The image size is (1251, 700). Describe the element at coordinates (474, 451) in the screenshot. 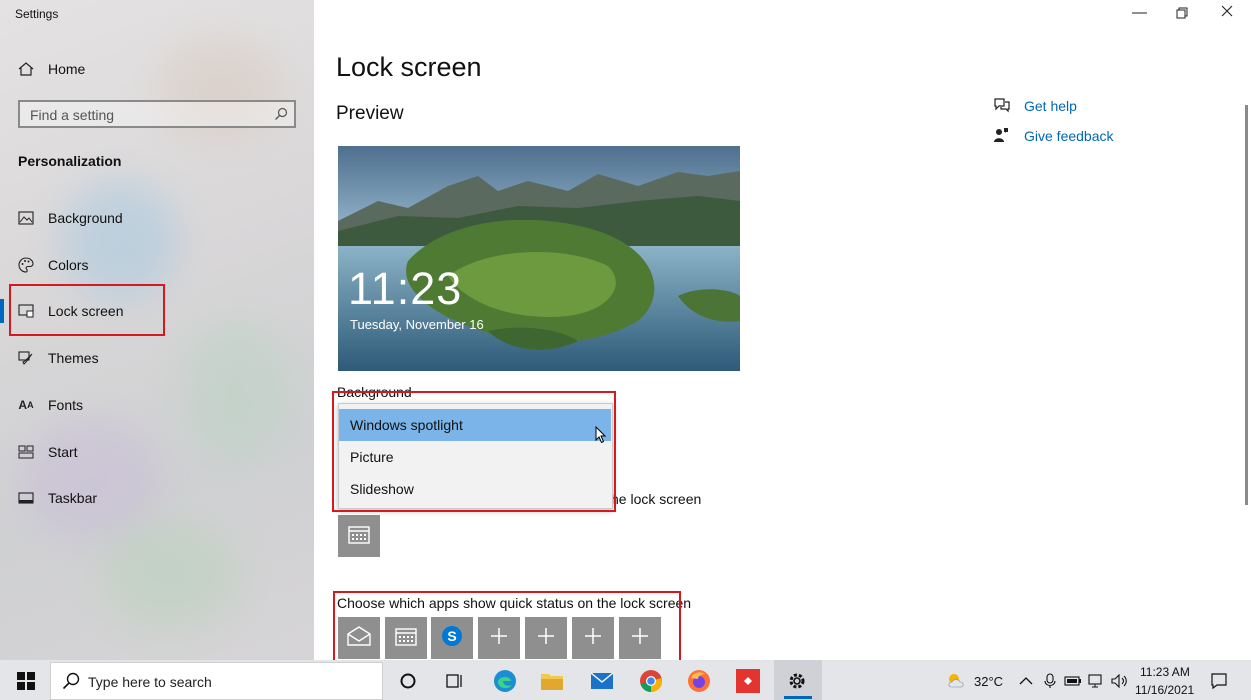

I see `annotation-box-background` at that location.